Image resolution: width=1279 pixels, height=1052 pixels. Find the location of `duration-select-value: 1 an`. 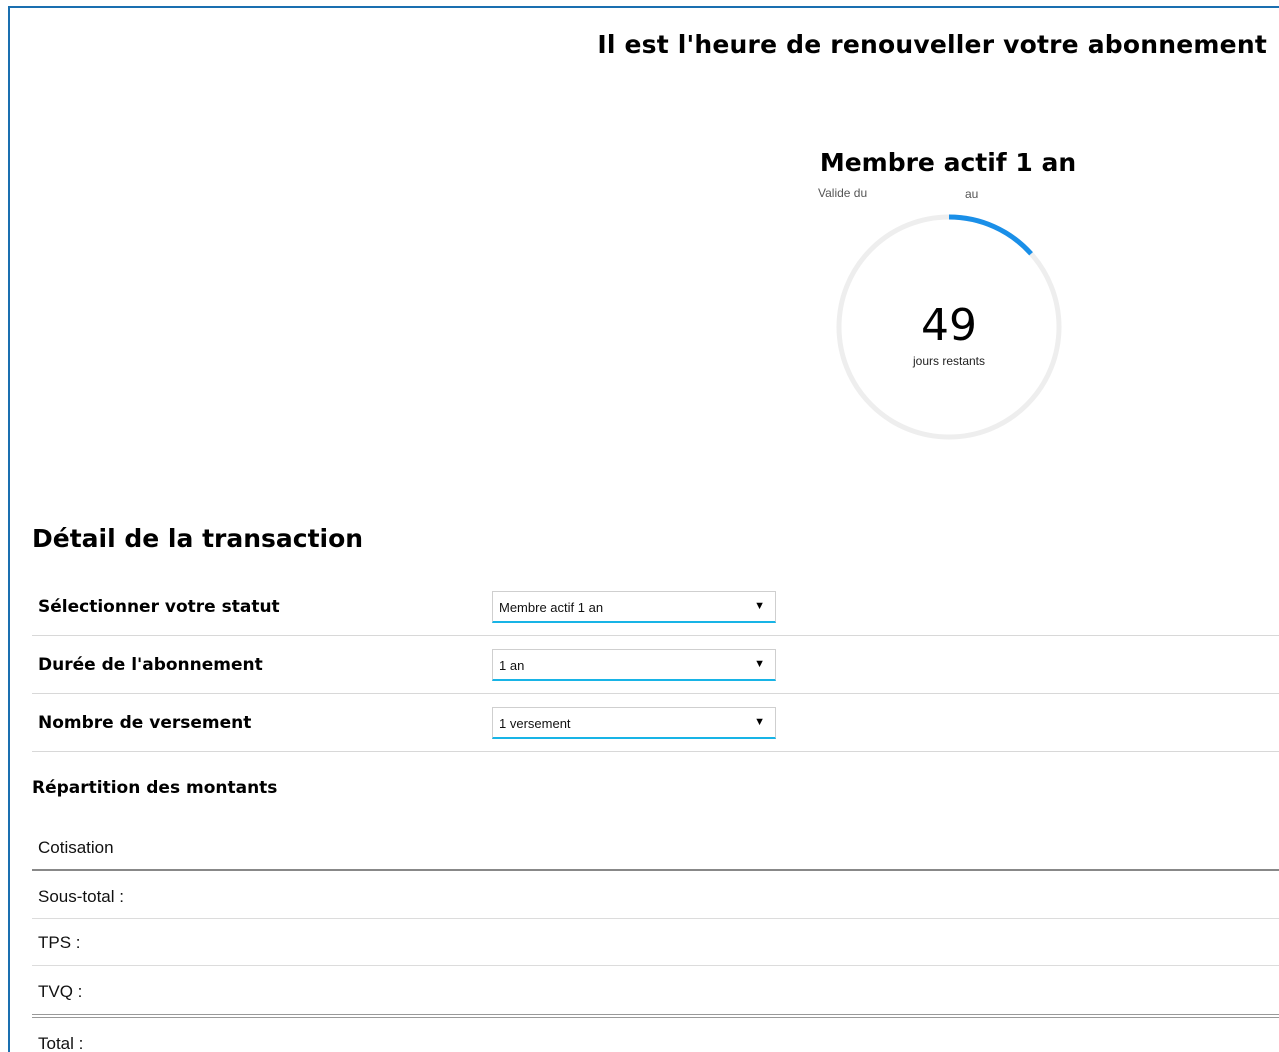

duration-select-value: 1 an is located at coordinates (512, 665).